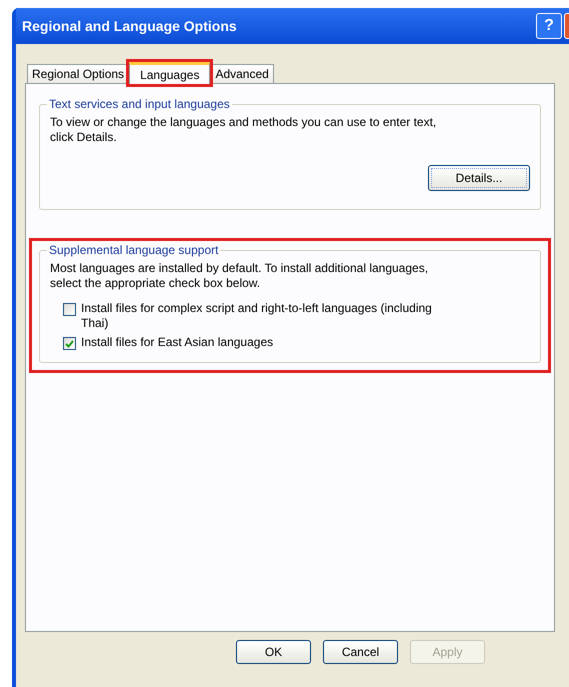 This screenshot has width=569, height=687. Describe the element at coordinates (177, 342) in the screenshot. I see `checkbox-label: Install files for East Asian languages` at that location.